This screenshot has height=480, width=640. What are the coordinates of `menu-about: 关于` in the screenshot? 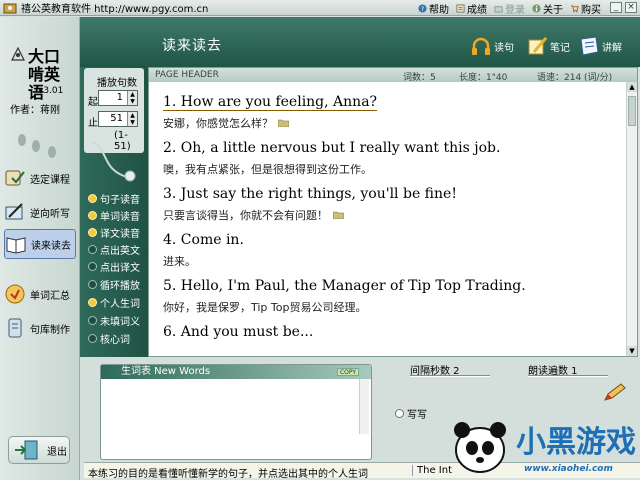 It's located at (547, 8).